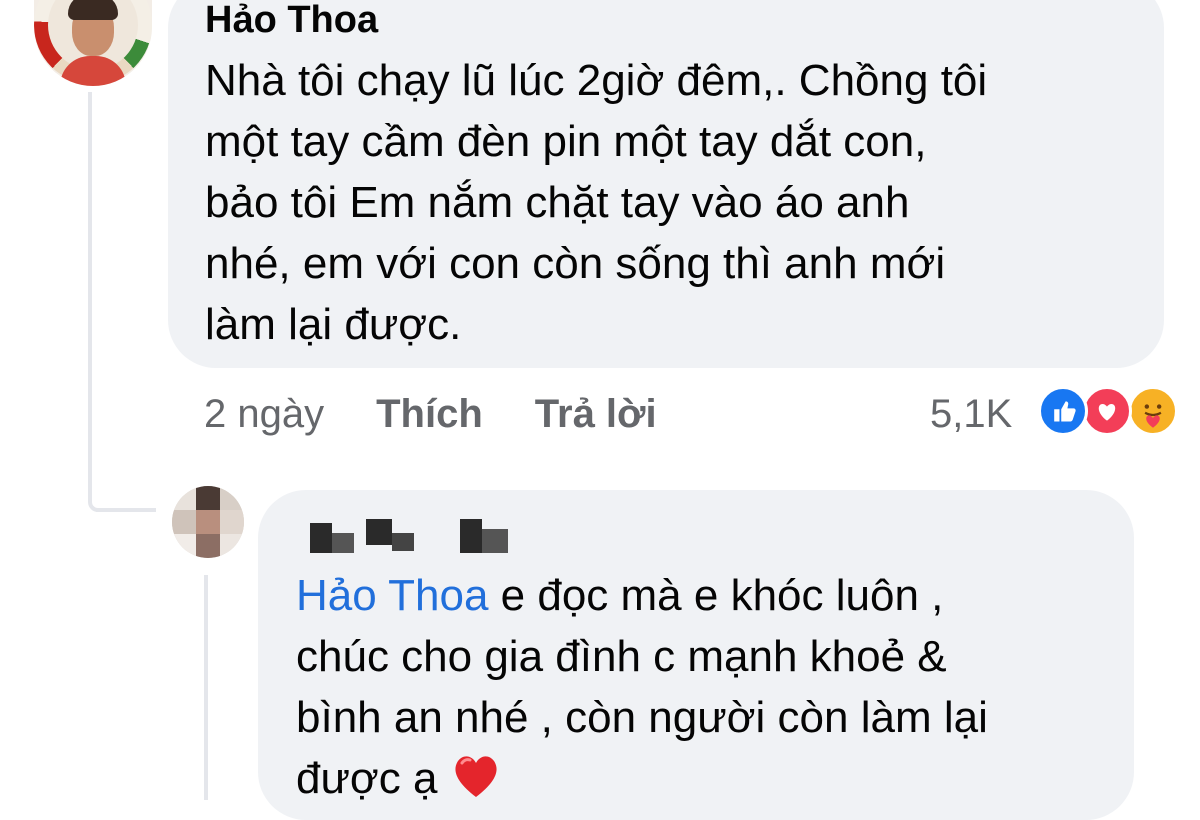  What do you see at coordinates (93, 302) in the screenshot?
I see `thread-connector-line` at bounding box center [93, 302].